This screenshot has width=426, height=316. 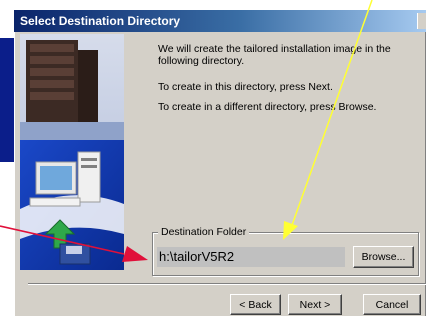 What do you see at coordinates (220, 21) in the screenshot?
I see `title-bar: Select Destination Directory` at bounding box center [220, 21].